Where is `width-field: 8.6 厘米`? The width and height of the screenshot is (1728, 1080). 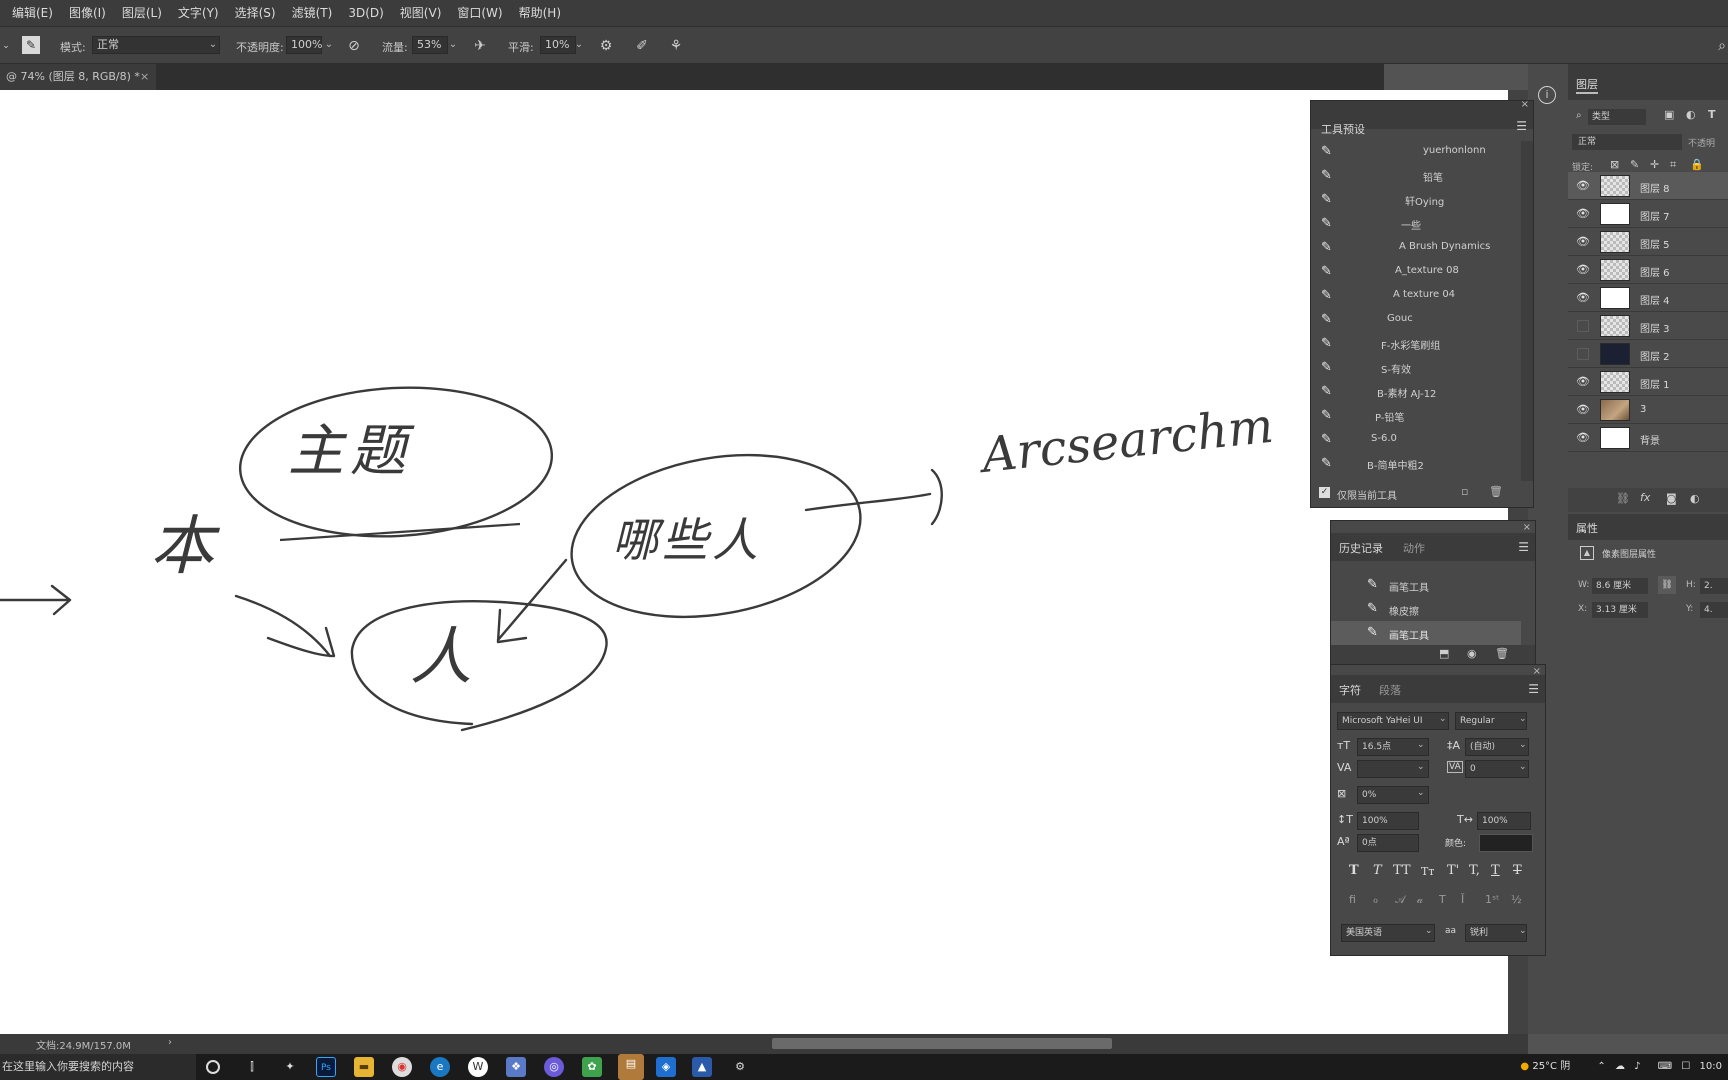 width-field: 8.6 厘米 is located at coordinates (1620, 586).